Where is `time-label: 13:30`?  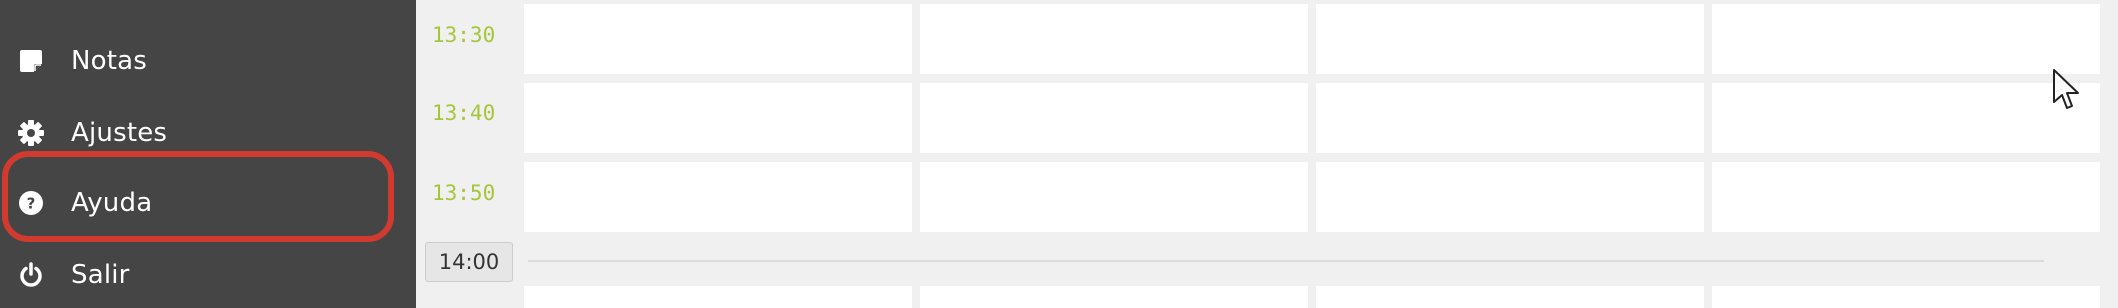 time-label: 13:30 is located at coordinates (464, 35).